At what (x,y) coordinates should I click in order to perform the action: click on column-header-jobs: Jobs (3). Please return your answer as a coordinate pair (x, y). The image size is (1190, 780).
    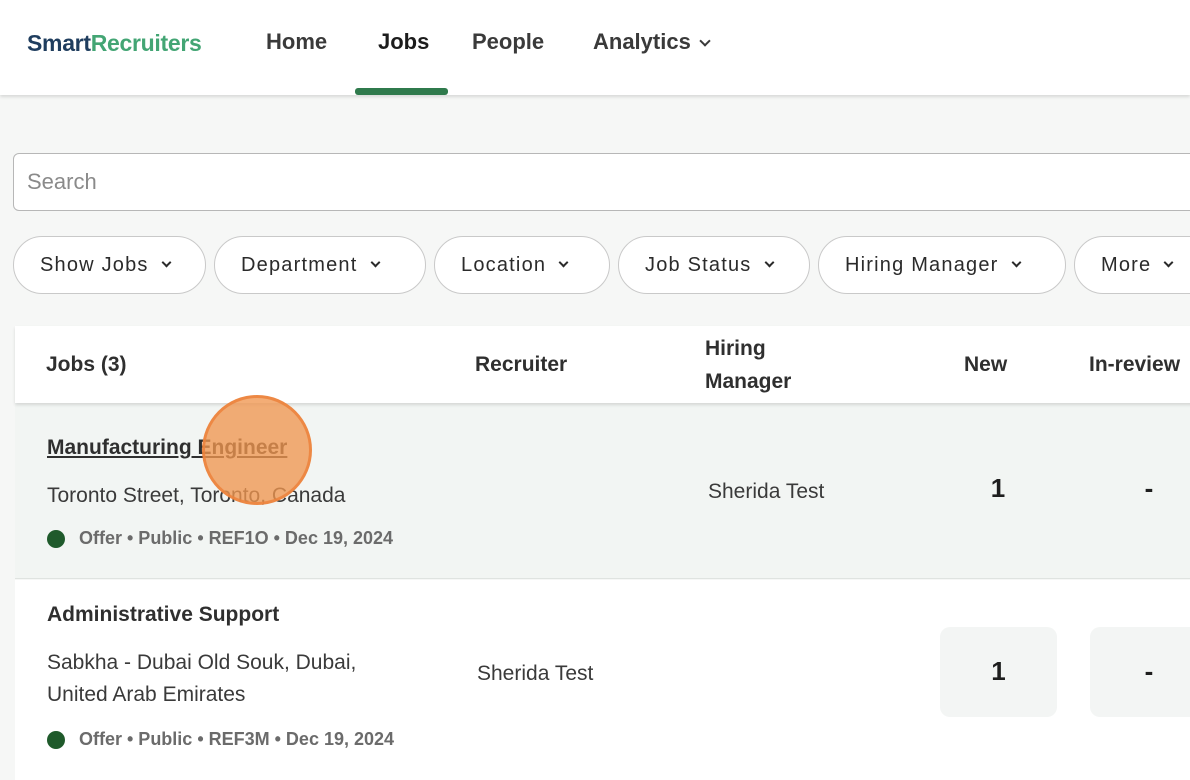
    Looking at the image, I should click on (86, 364).